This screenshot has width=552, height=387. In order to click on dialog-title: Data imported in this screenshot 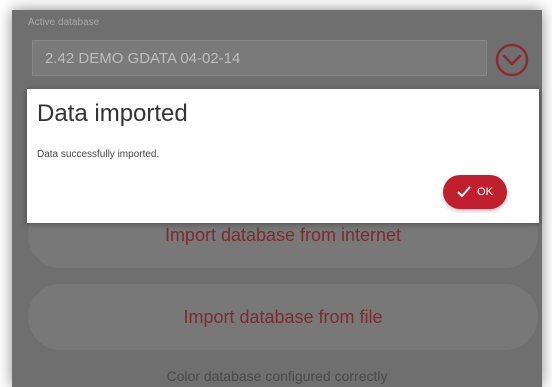, I will do `click(112, 113)`.